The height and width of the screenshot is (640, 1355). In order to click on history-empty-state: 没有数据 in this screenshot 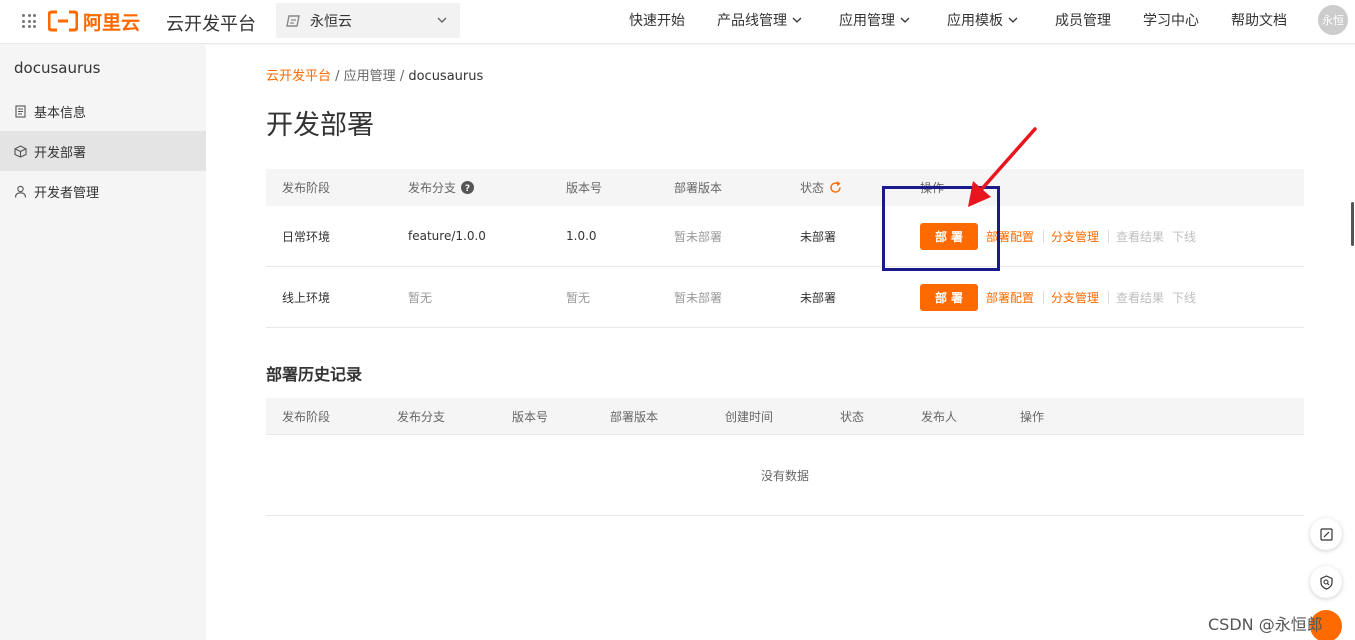, I will do `click(785, 475)`.